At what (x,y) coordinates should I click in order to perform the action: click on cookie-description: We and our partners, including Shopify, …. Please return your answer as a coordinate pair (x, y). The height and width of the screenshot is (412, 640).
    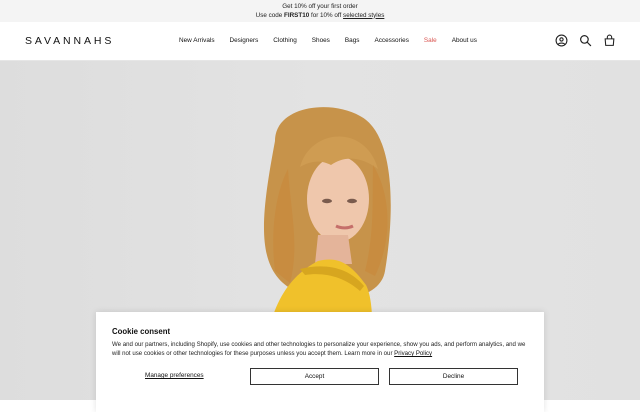
    Looking at the image, I should click on (319, 349).